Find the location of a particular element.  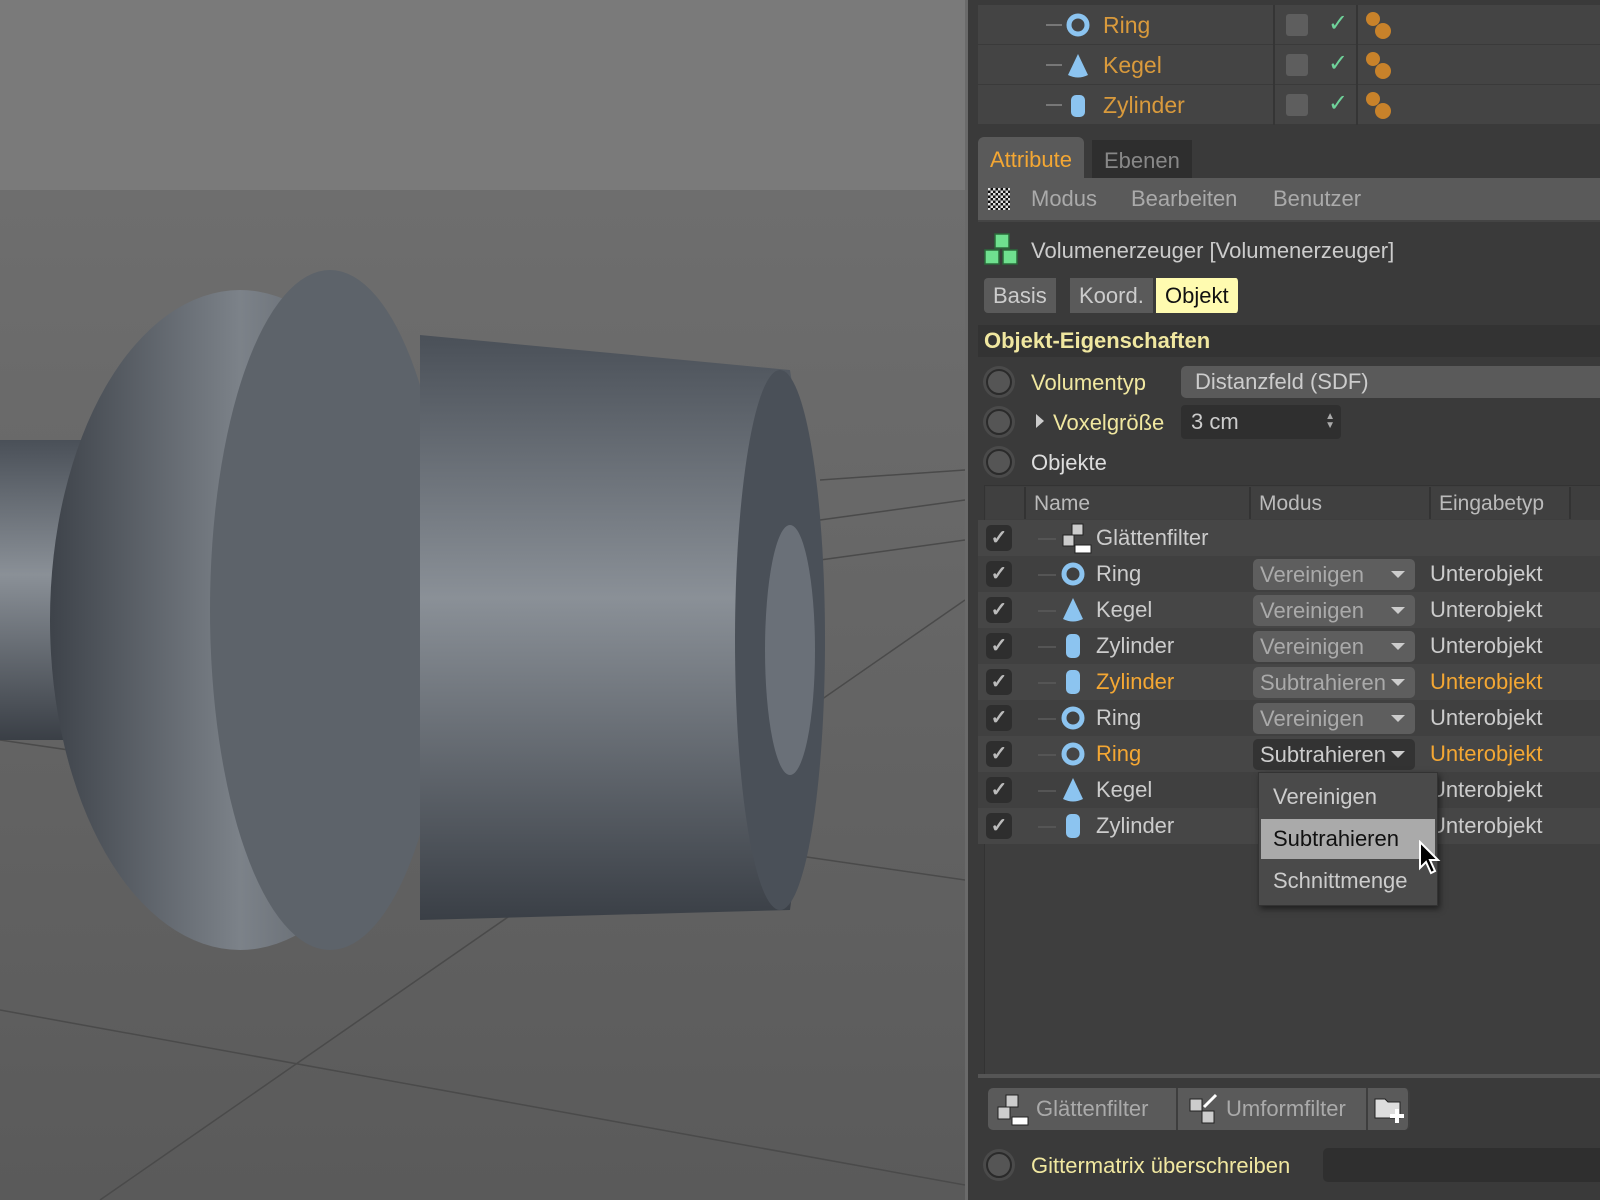

voxel-input: 3 cm ▲ ▼ is located at coordinates (1261, 422).